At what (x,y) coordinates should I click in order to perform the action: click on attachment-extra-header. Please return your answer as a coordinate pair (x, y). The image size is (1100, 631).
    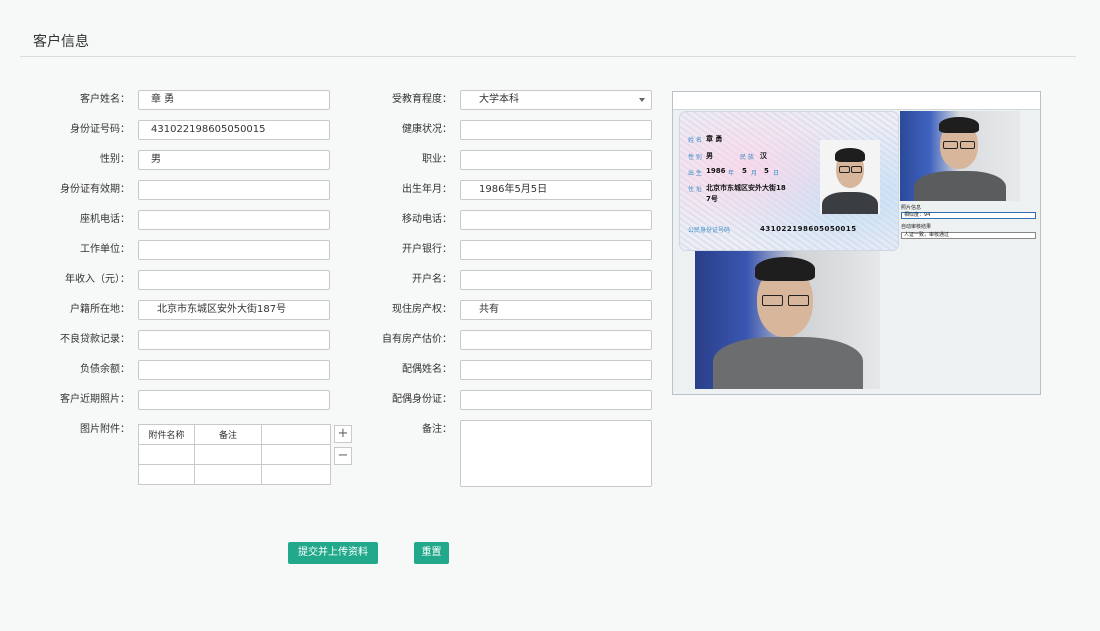
    Looking at the image, I should click on (296, 434).